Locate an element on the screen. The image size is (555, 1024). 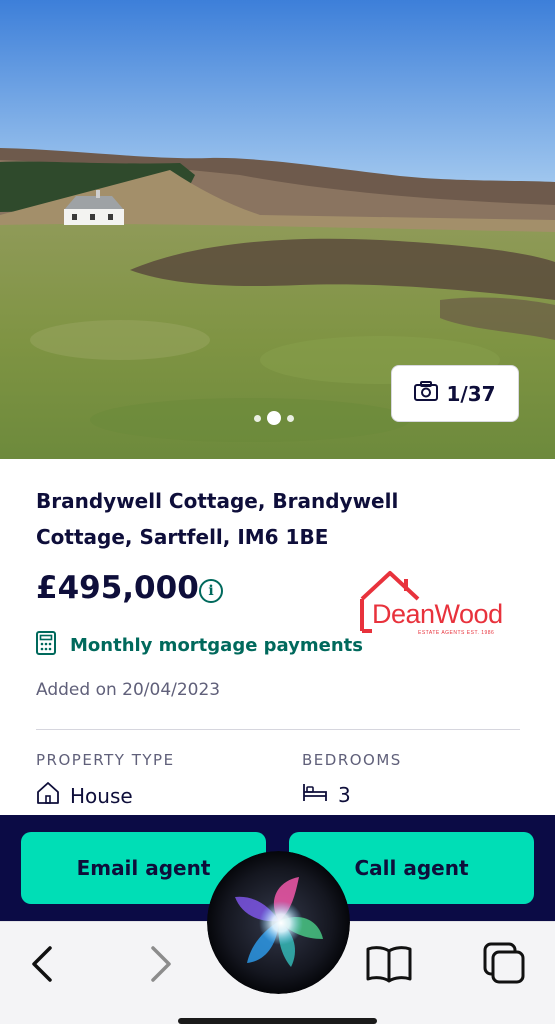
calculator-icon is located at coordinates (46, 645).